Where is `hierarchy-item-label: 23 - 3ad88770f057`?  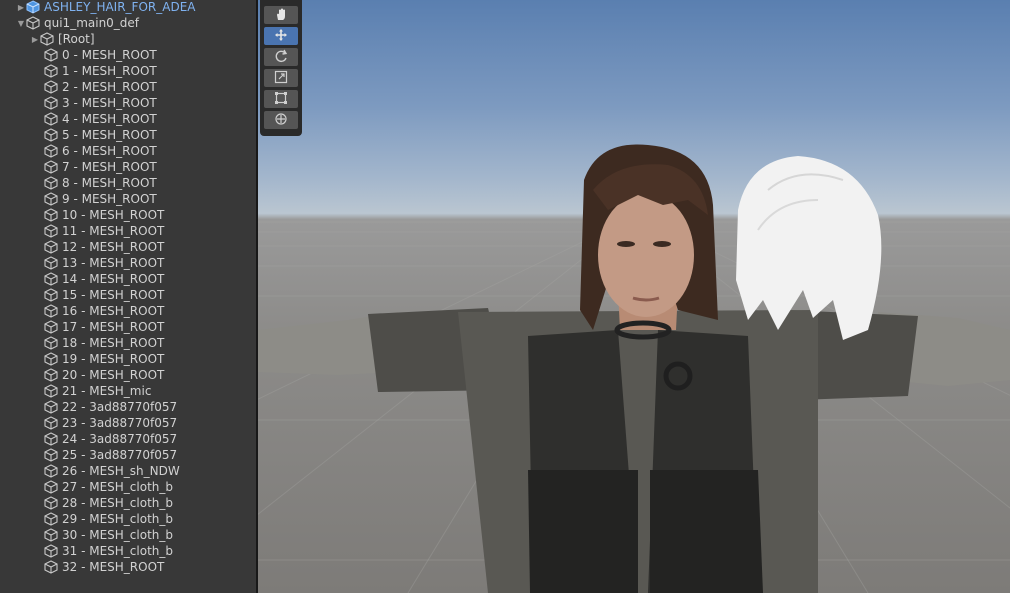
hierarchy-item-label: 23 - 3ad88770f057 is located at coordinates (120, 423).